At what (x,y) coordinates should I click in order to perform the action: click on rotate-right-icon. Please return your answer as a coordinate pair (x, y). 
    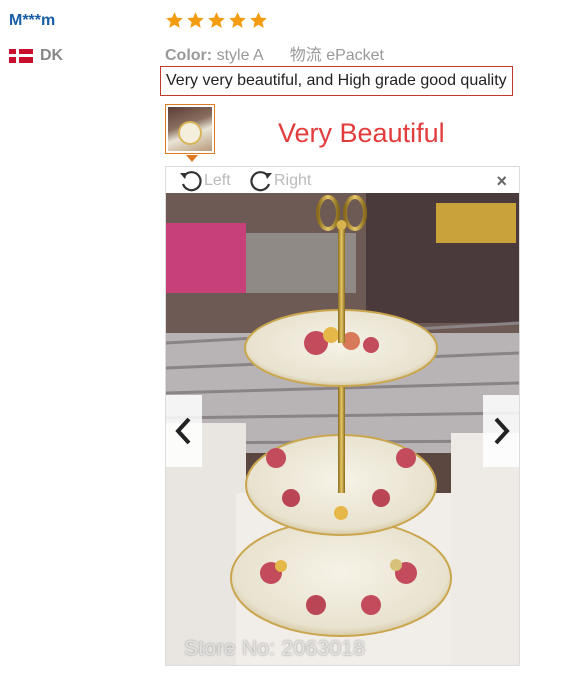
    Looking at the image, I should click on (261, 181).